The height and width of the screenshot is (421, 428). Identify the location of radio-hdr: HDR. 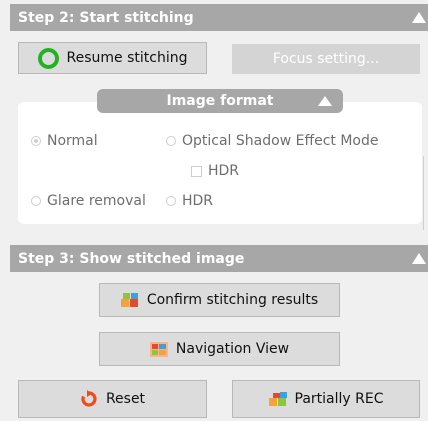
(189, 201).